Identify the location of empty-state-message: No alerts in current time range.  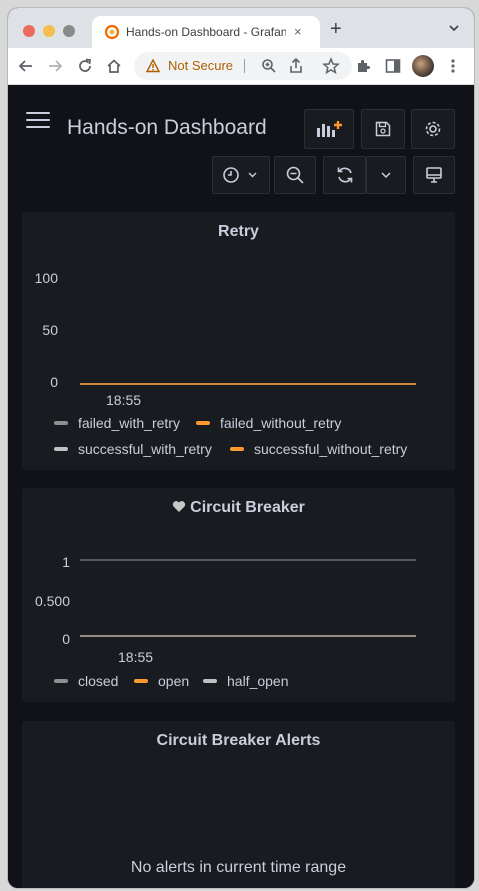
(238, 867).